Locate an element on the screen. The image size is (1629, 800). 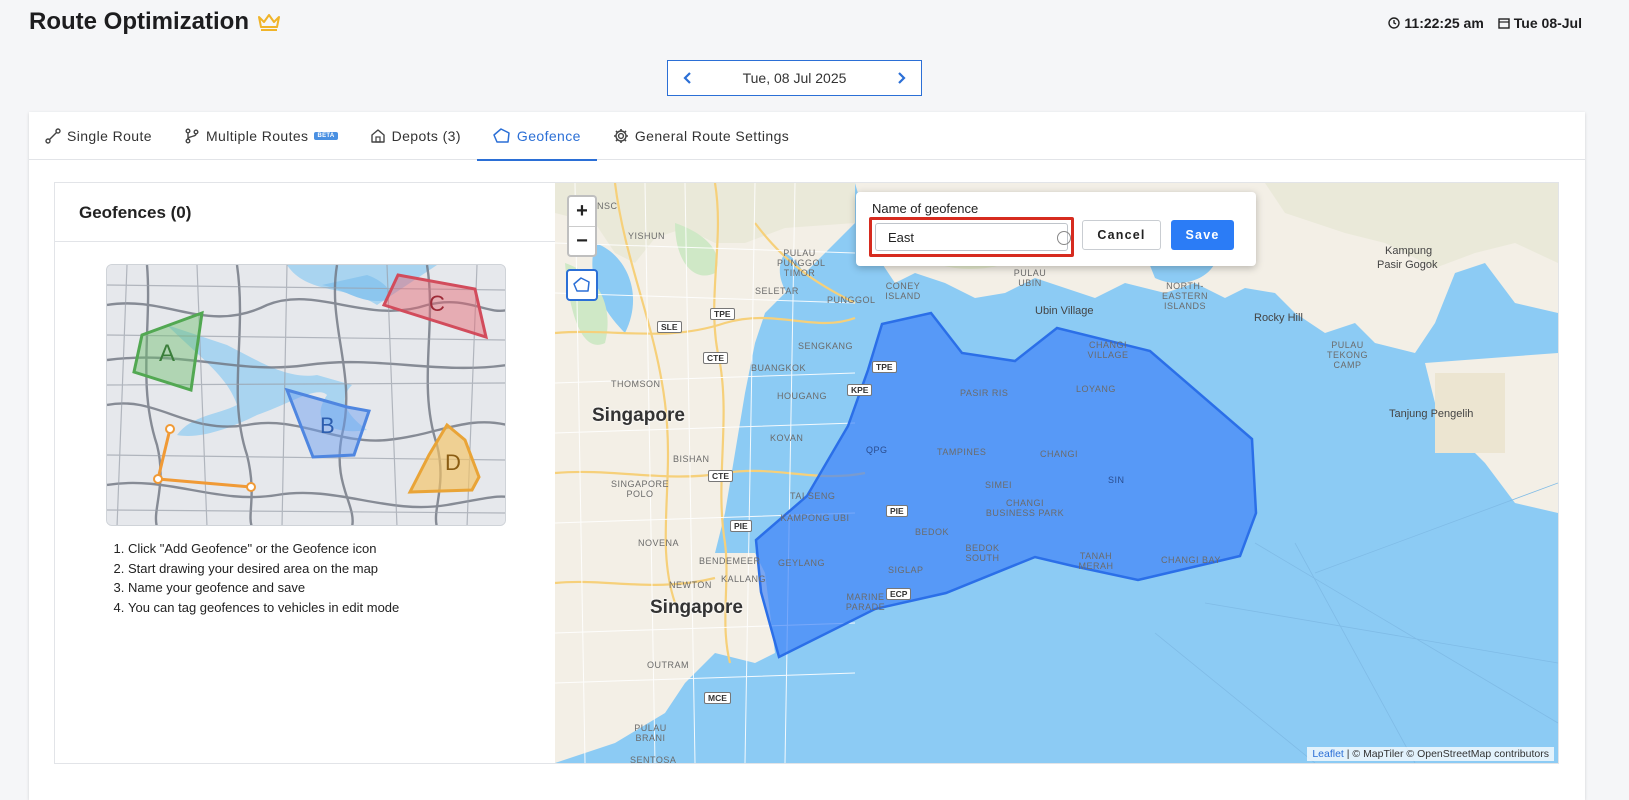
leaflet-link: Leaflet is located at coordinates (1328, 754).